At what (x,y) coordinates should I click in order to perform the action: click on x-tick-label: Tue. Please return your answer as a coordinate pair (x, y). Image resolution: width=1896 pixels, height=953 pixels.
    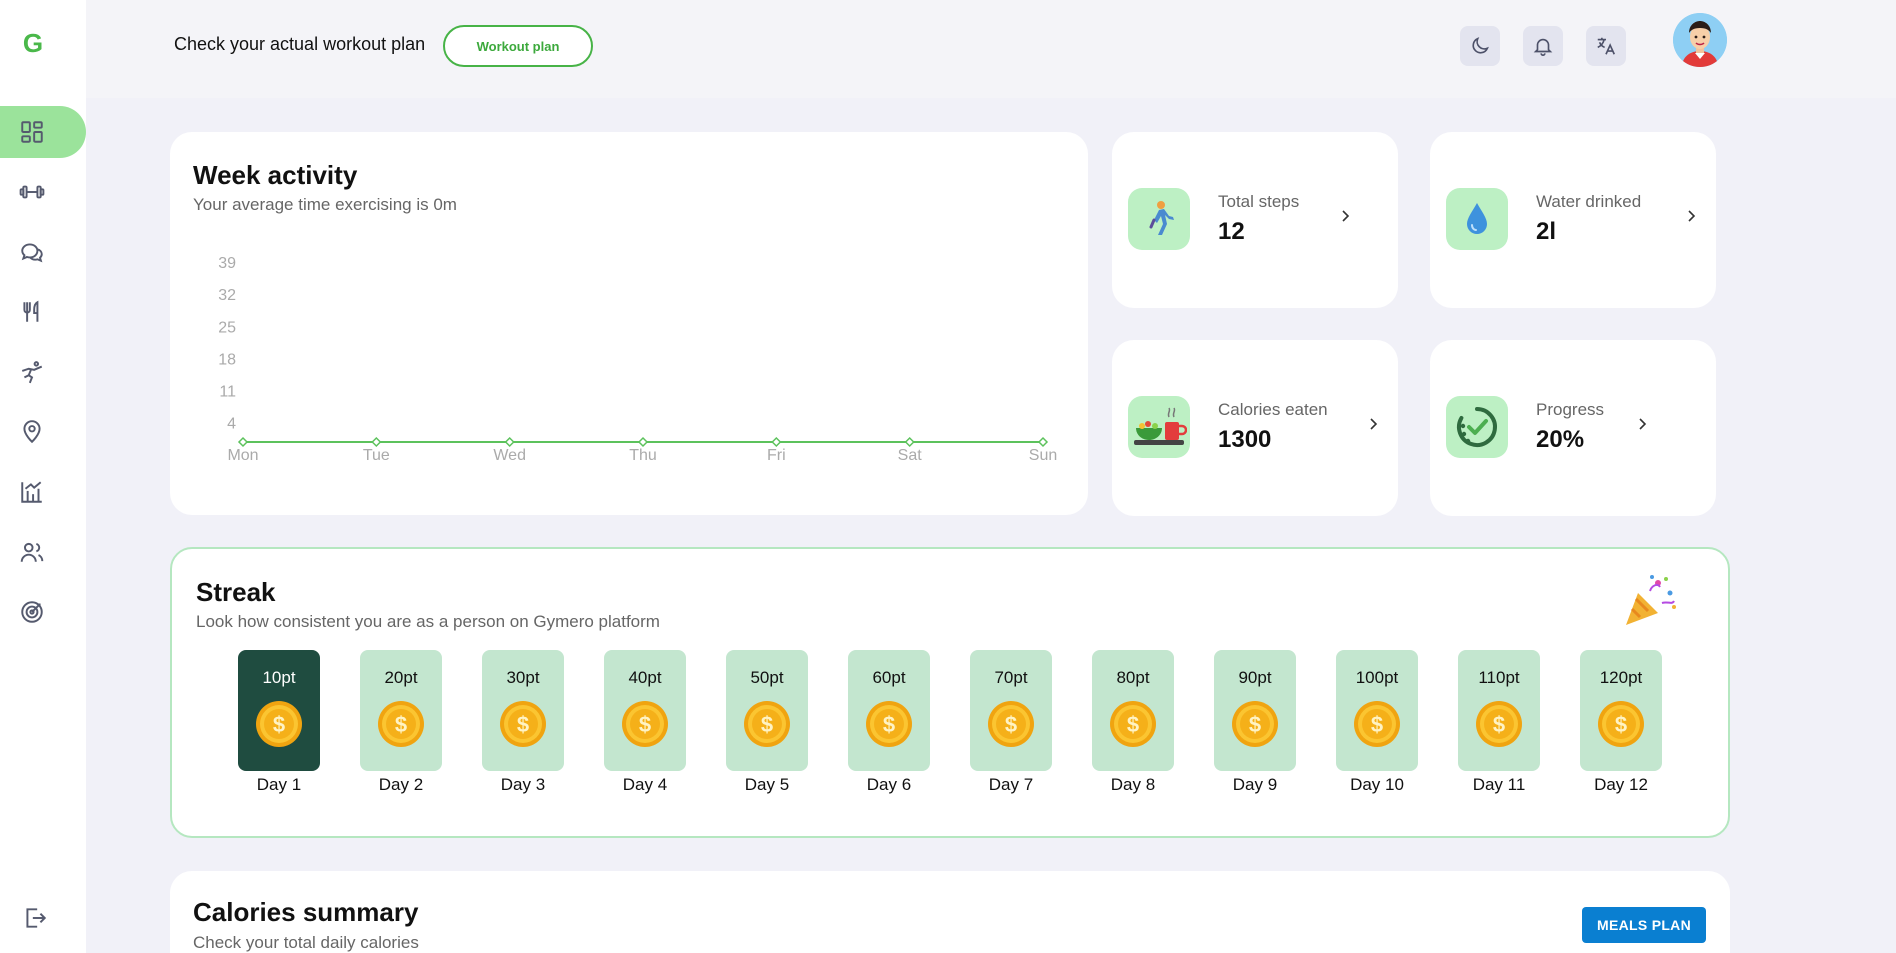
    Looking at the image, I should click on (376, 455).